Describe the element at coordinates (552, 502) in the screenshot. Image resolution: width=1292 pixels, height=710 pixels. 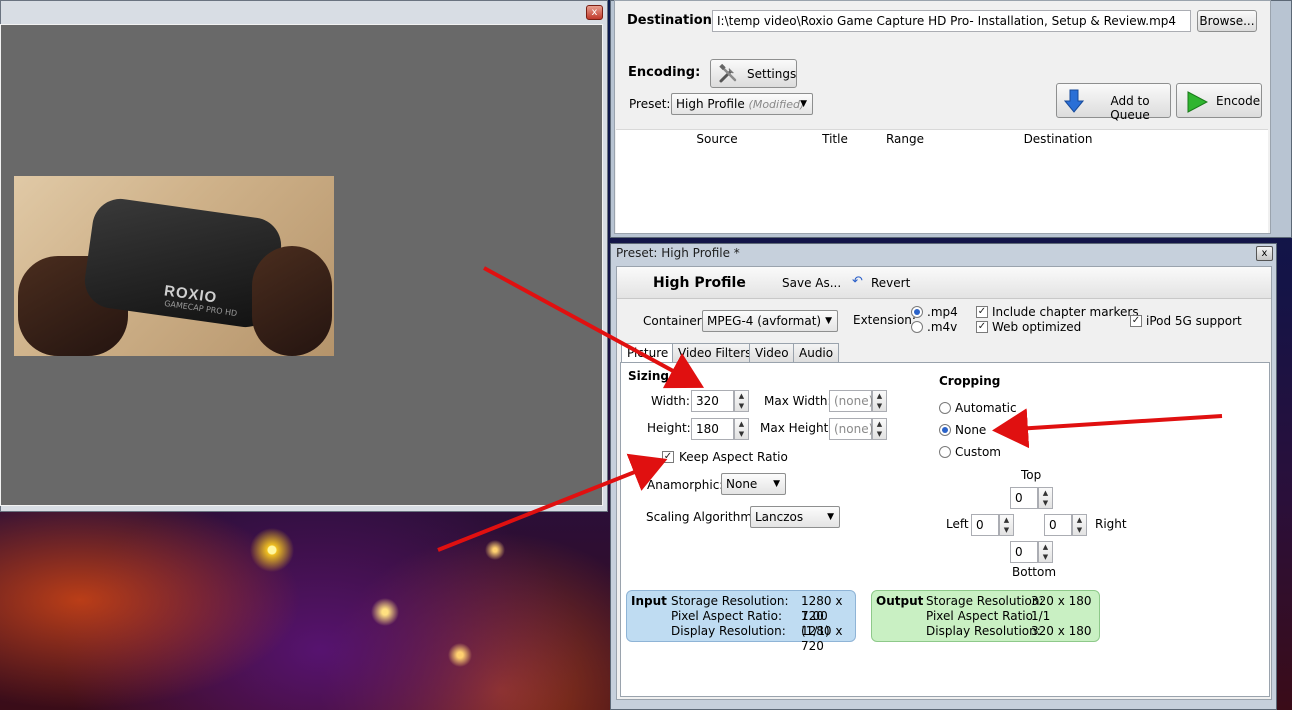
I see `annotation-arrow-aspect` at that location.